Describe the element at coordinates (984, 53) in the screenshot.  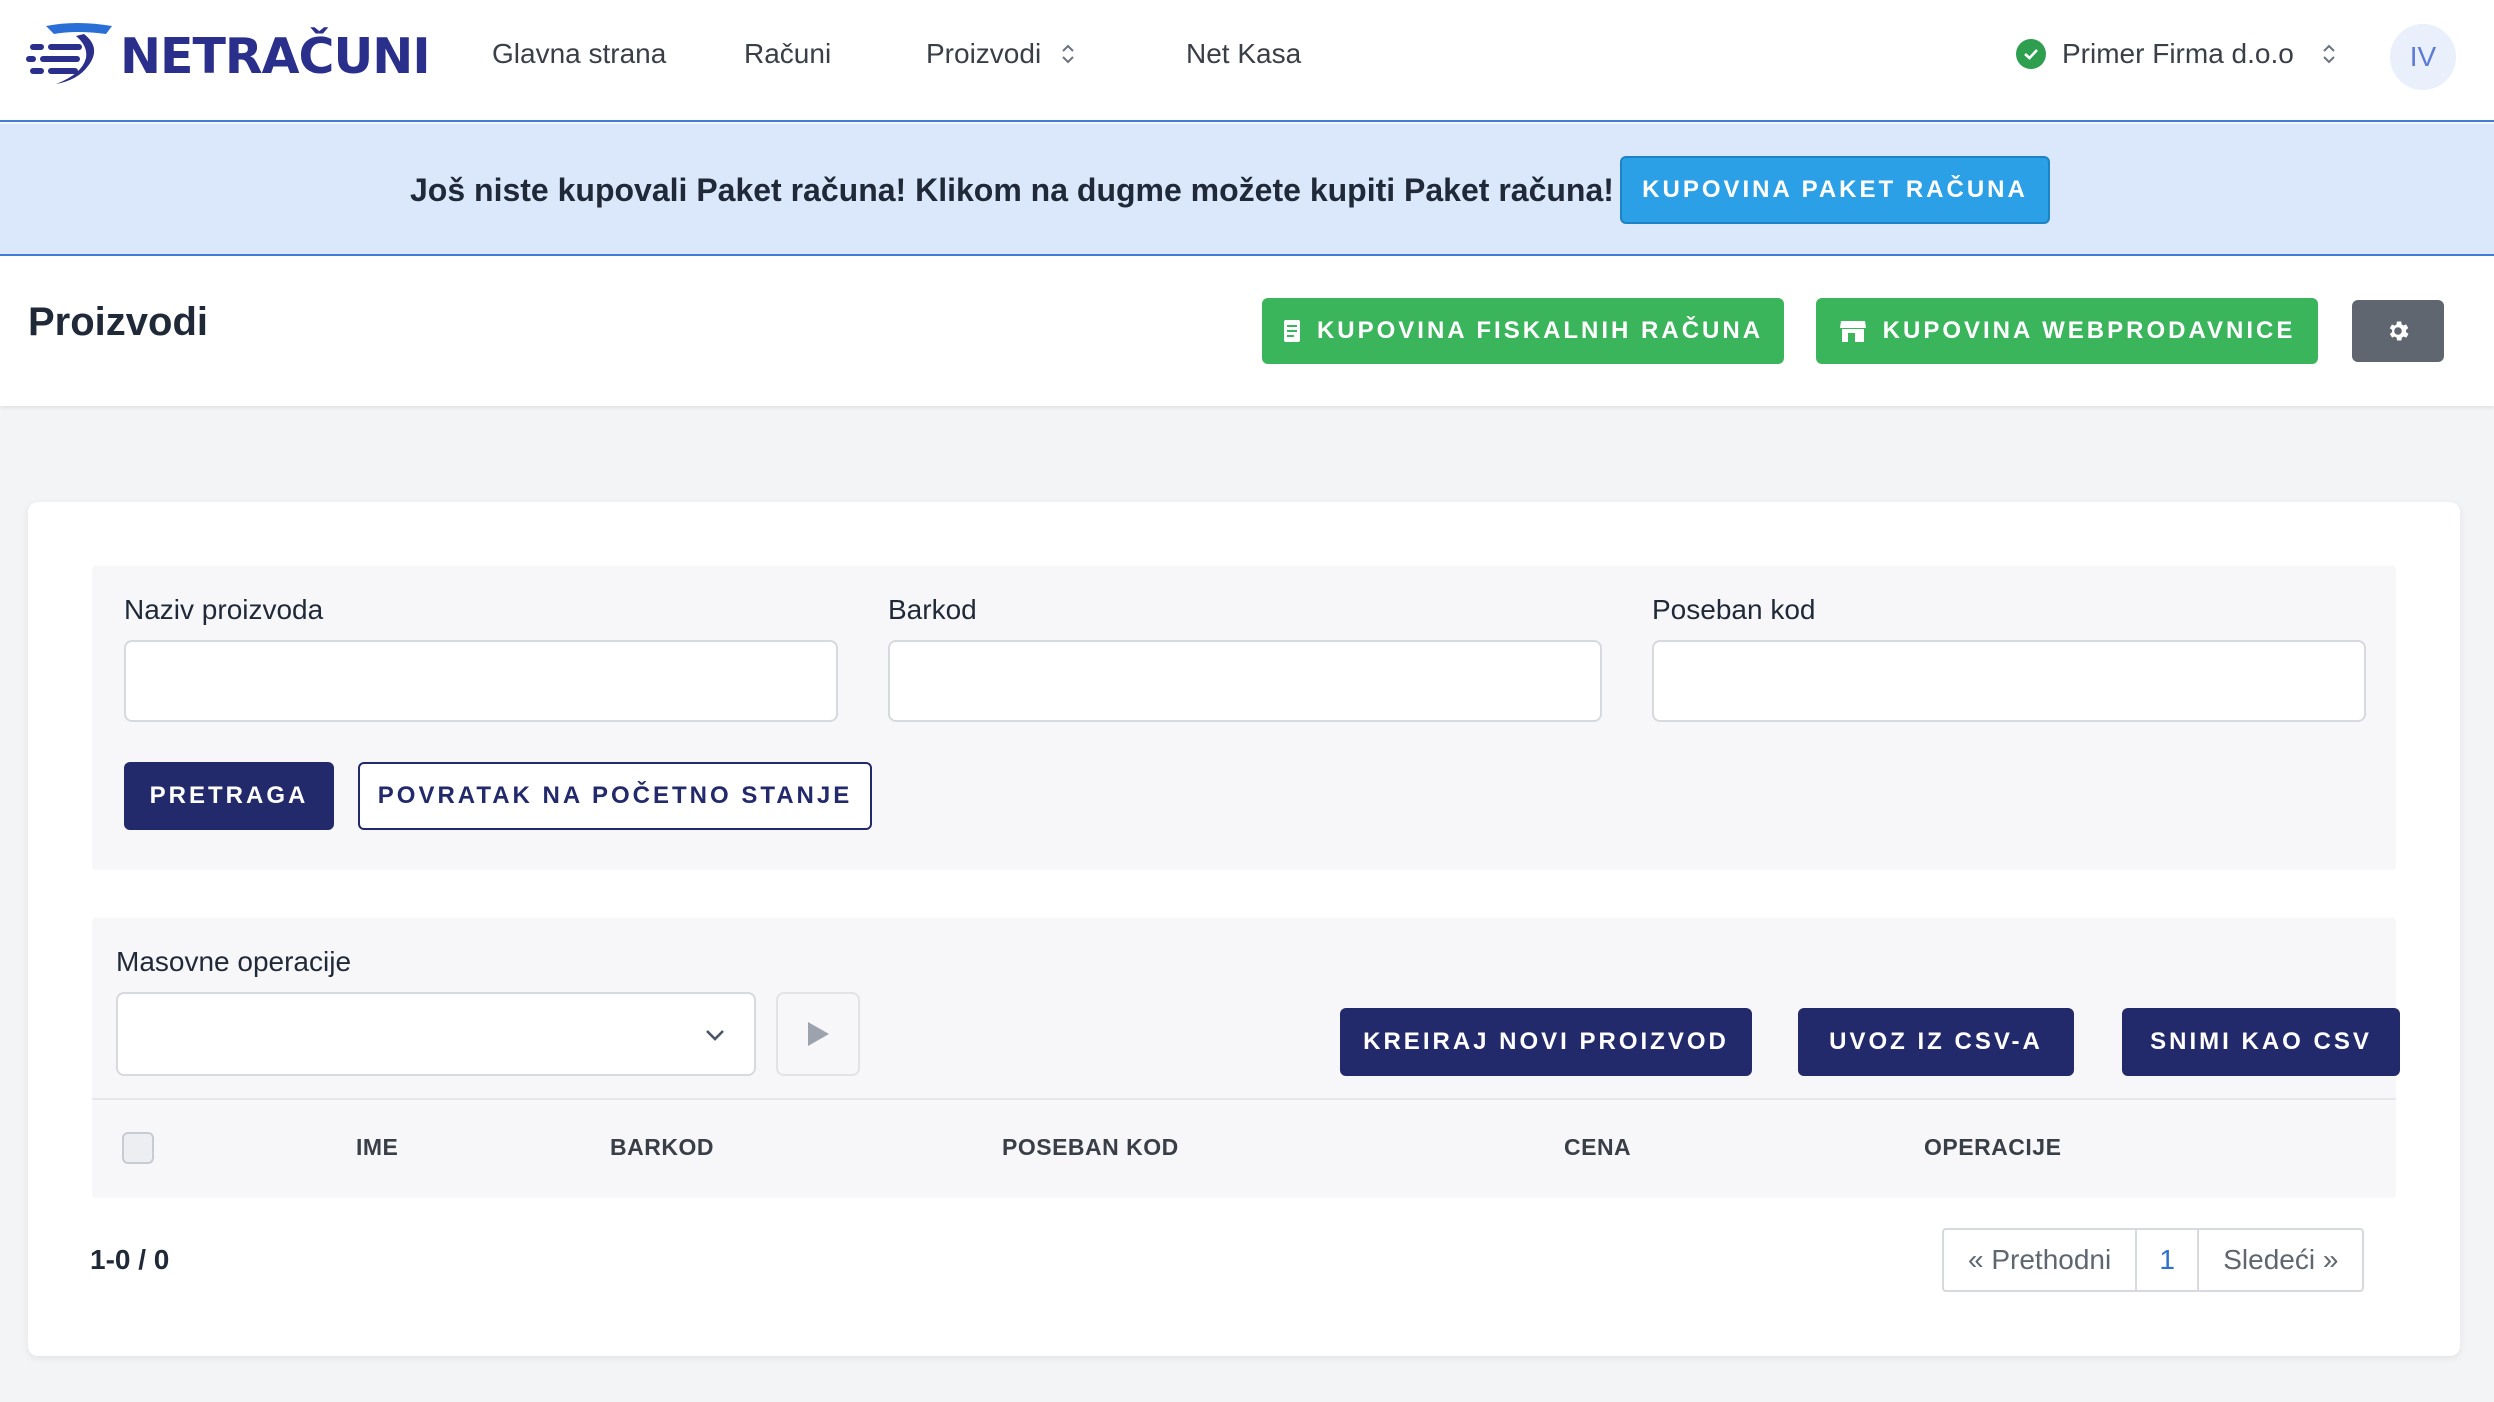
I see `nav-item-label: Proizvodi` at that location.